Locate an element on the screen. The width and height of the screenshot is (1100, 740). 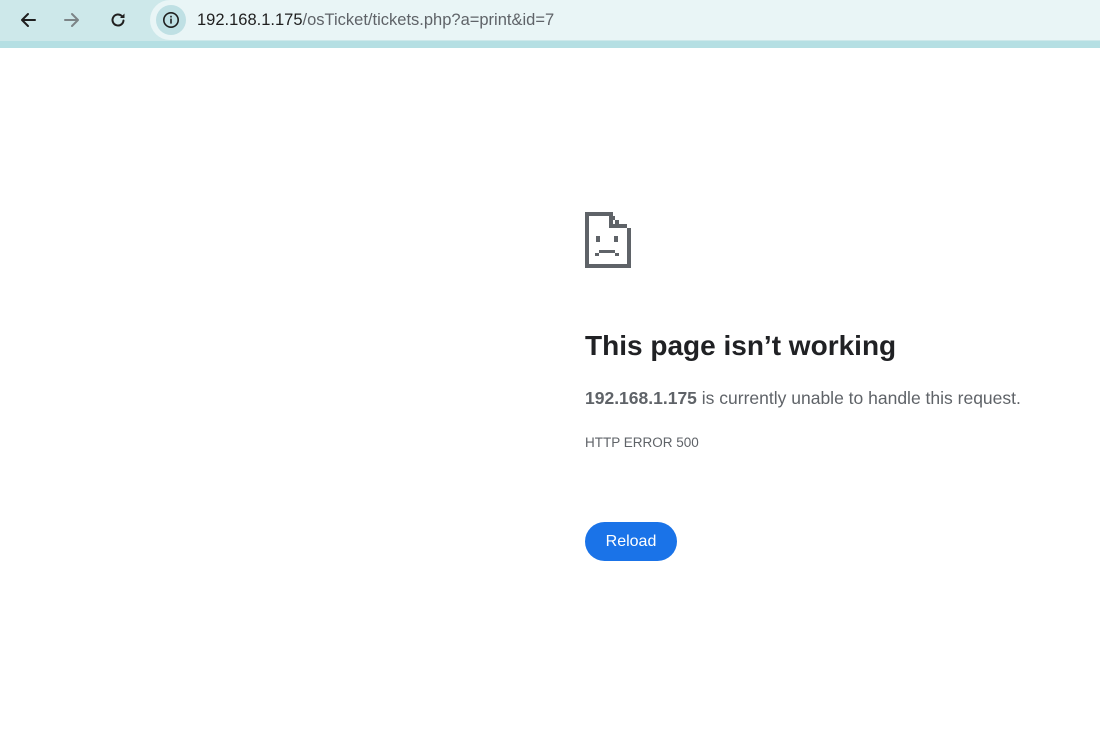
site-info-button is located at coordinates (171, 20).